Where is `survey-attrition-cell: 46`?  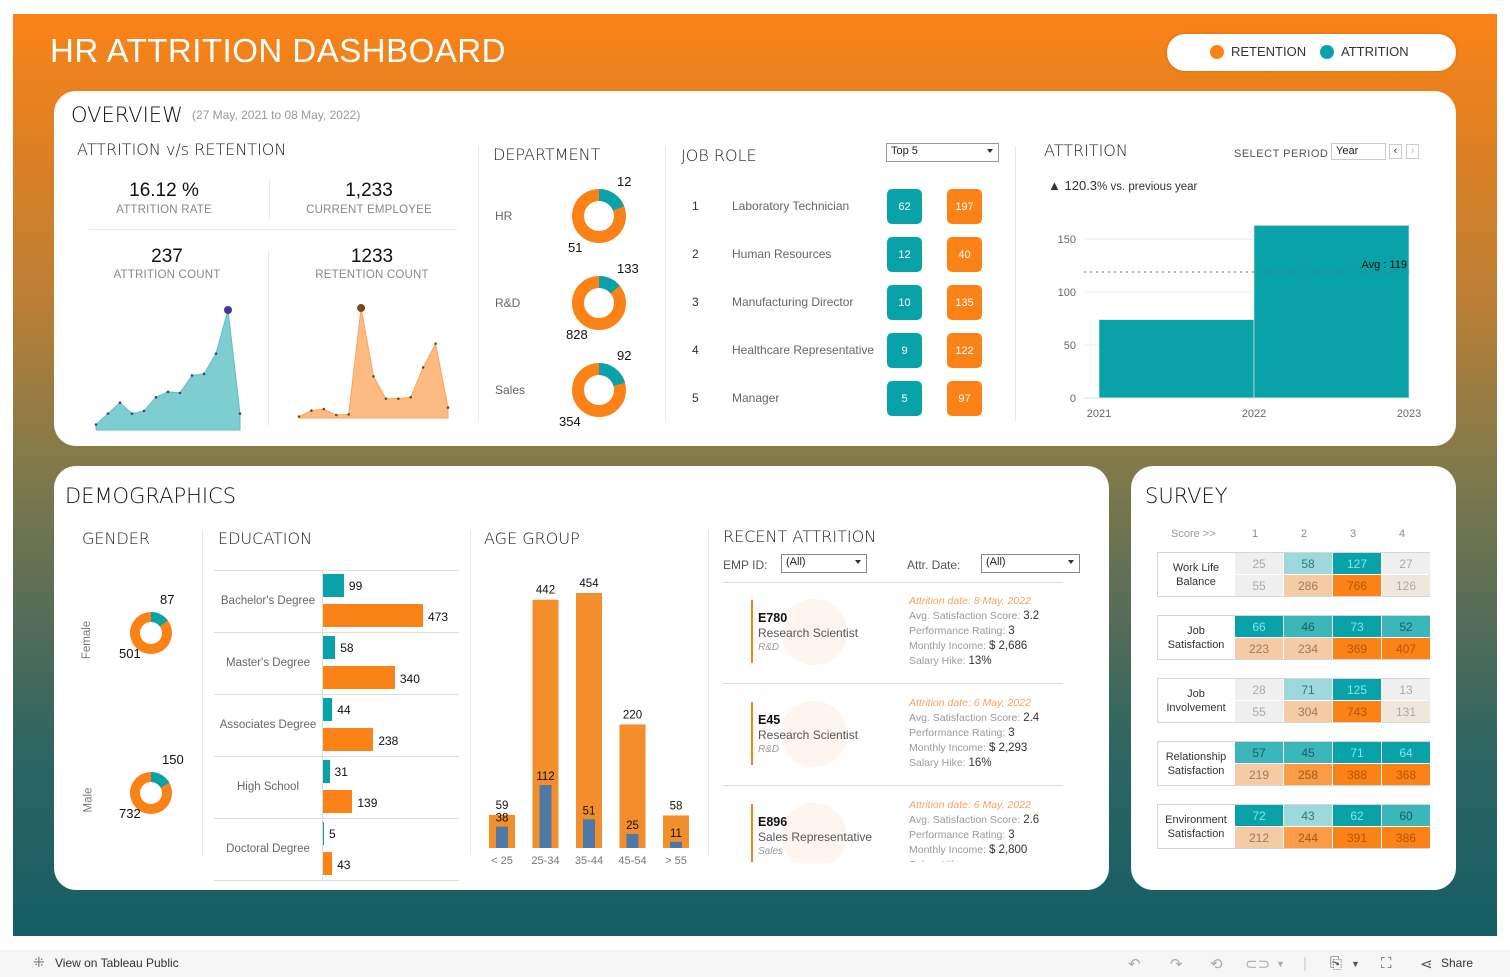
survey-attrition-cell: 46 is located at coordinates (1308, 626).